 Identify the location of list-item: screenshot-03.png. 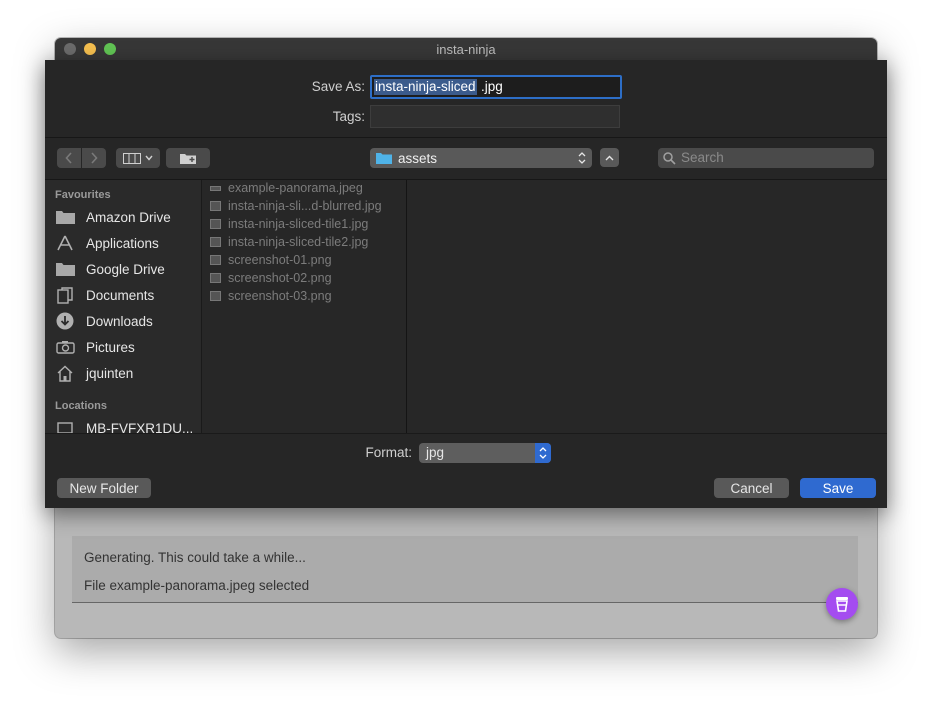
(271, 296).